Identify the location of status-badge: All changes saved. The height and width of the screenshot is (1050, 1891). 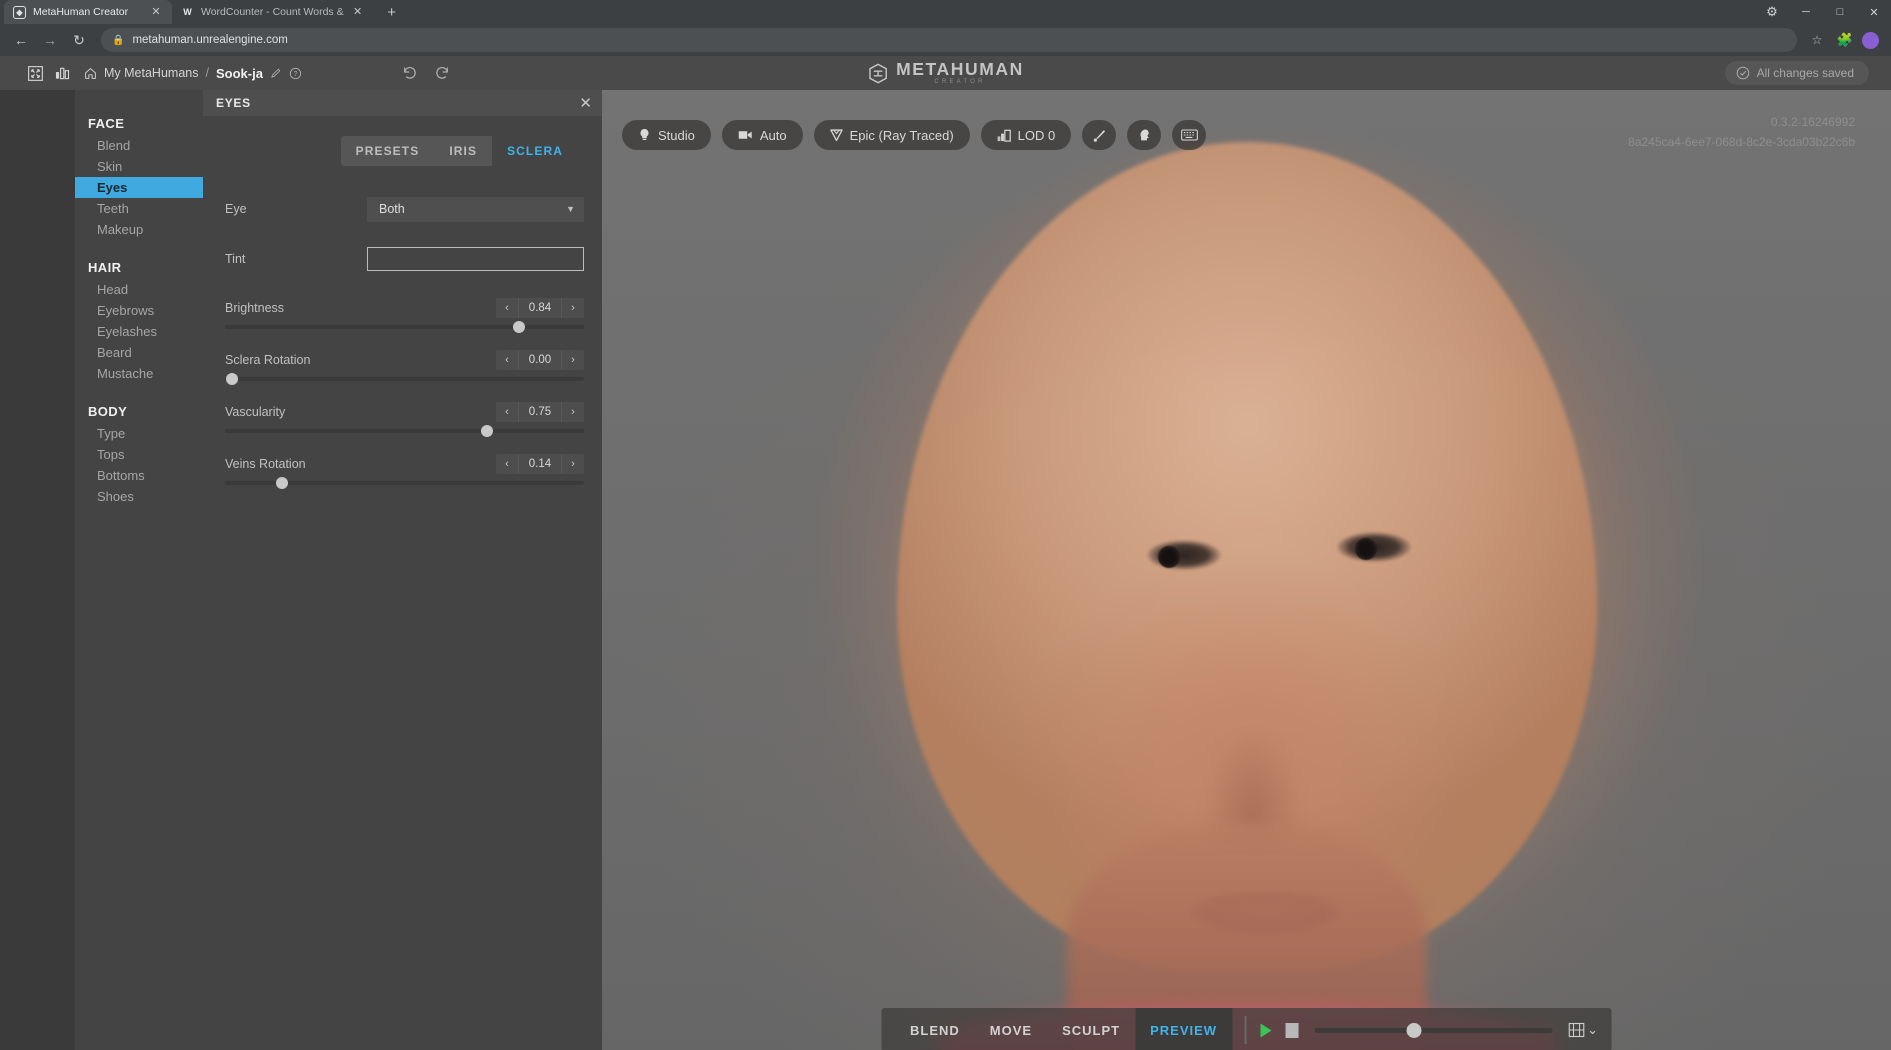
(1796, 73).